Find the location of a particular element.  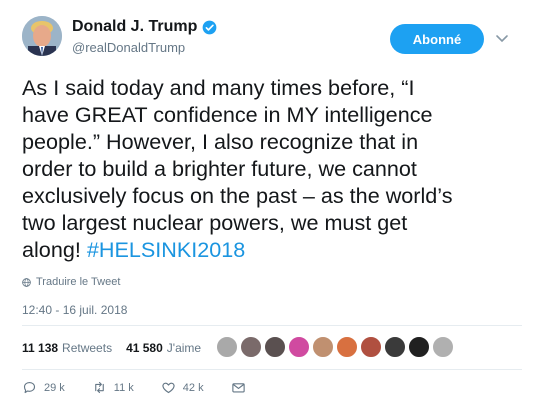

chevron-down-icon is located at coordinates (502, 38).